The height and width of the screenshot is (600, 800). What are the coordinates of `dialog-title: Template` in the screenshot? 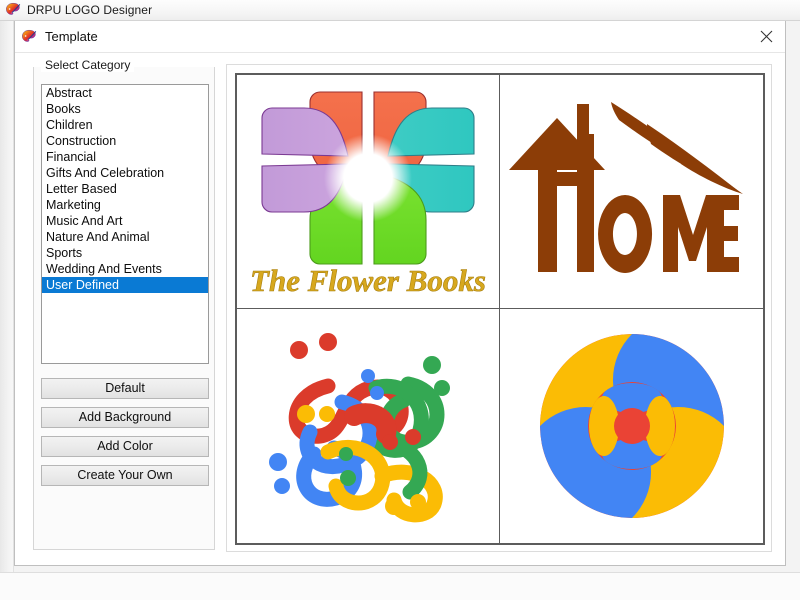 It's located at (71, 36).